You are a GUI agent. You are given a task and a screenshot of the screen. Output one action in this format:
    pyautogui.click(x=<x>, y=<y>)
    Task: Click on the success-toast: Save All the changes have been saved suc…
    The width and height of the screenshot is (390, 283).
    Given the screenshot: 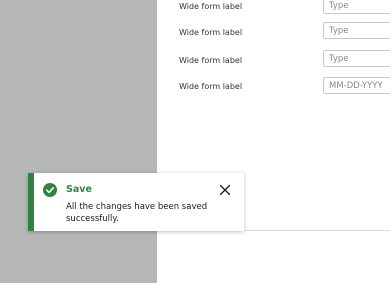 What is the action you would take?
    pyautogui.click(x=136, y=202)
    